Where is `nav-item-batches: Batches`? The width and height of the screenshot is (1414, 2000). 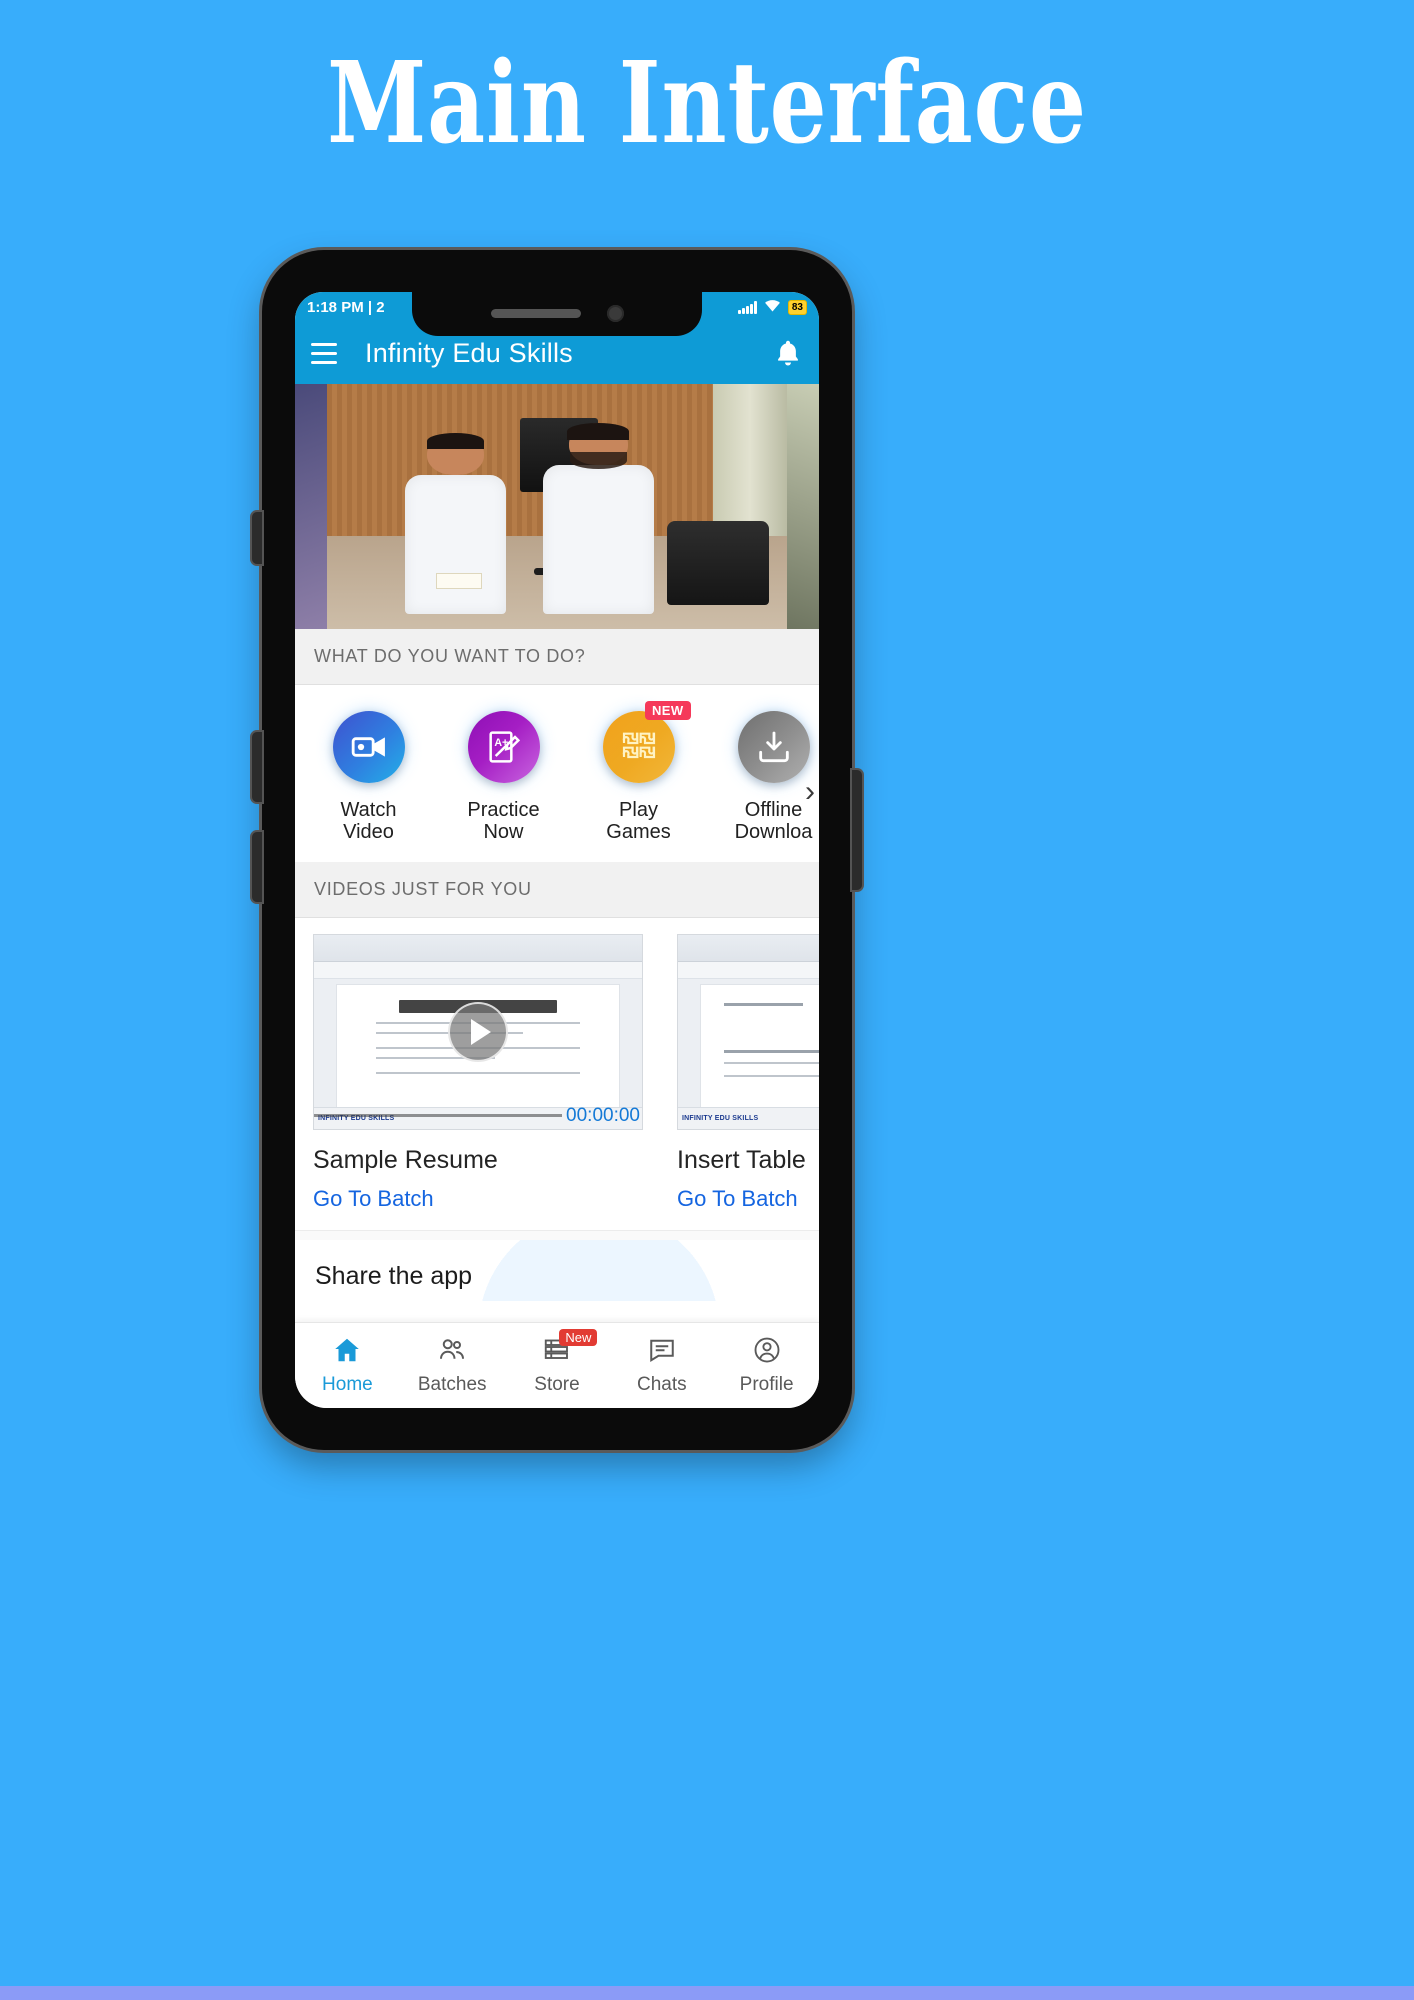
nav-item-batches: Batches is located at coordinates (452, 1365).